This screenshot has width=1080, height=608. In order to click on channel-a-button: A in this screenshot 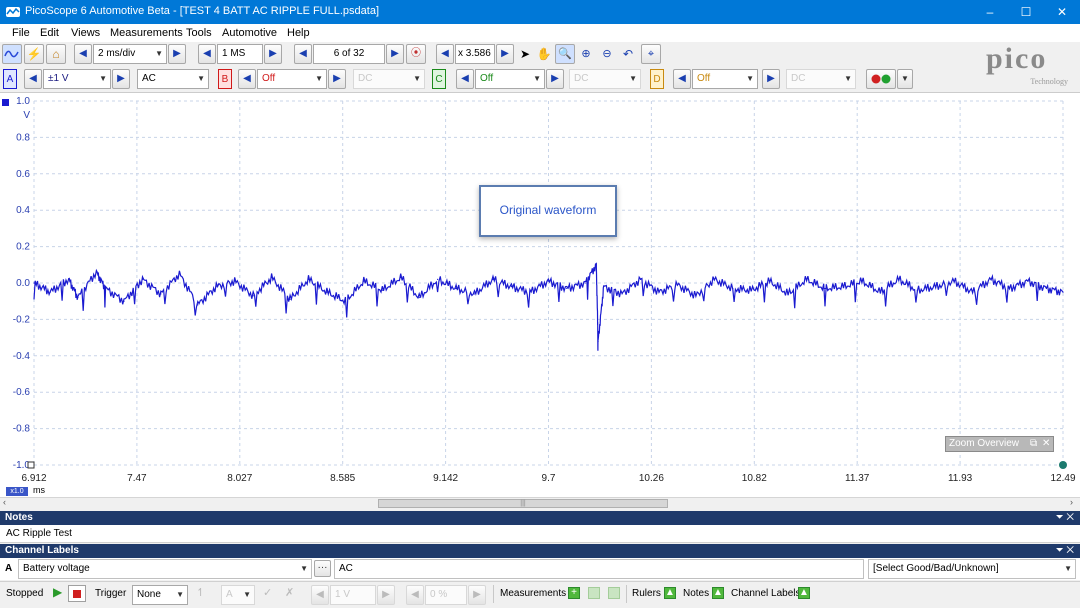, I will do `click(10, 79)`.